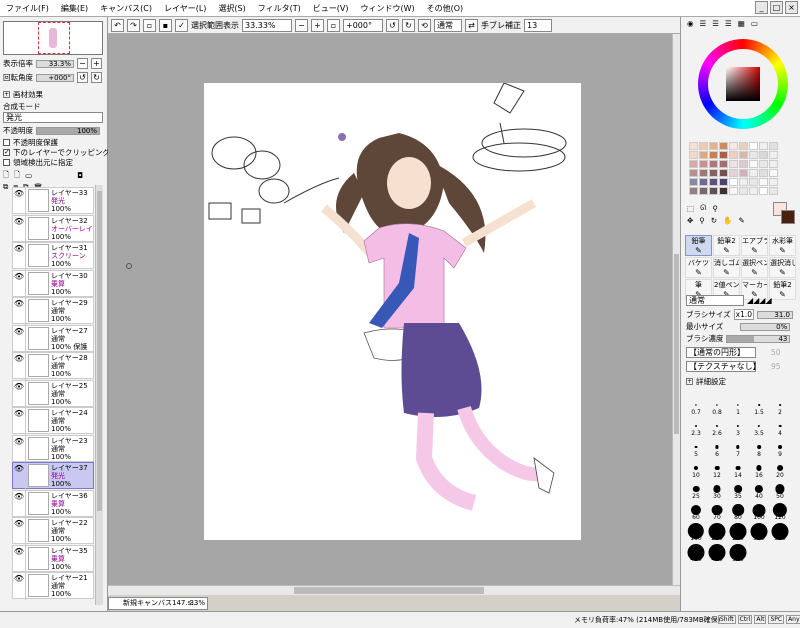  I want to click on canvas-vscroll-thumb, so click(676, 344).